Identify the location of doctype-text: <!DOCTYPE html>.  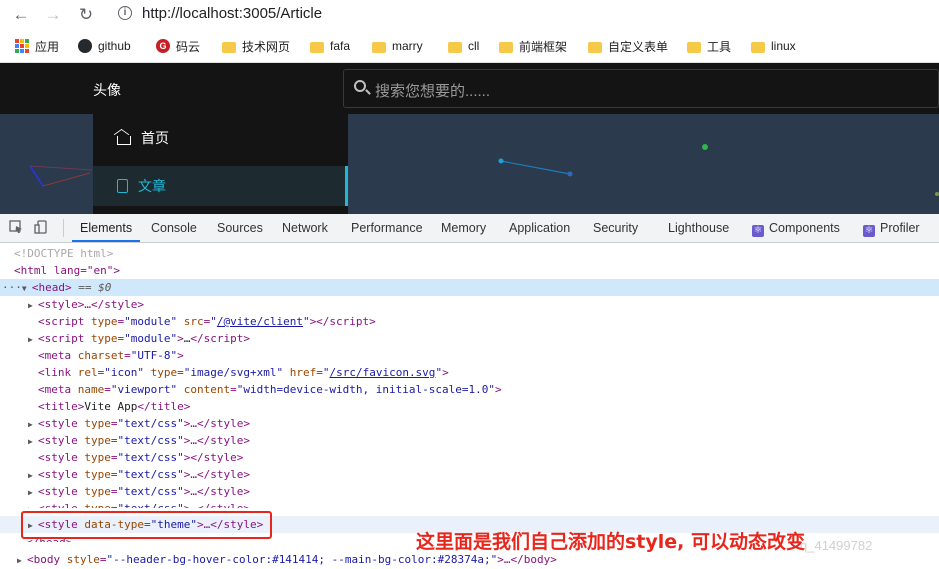
(64, 253).